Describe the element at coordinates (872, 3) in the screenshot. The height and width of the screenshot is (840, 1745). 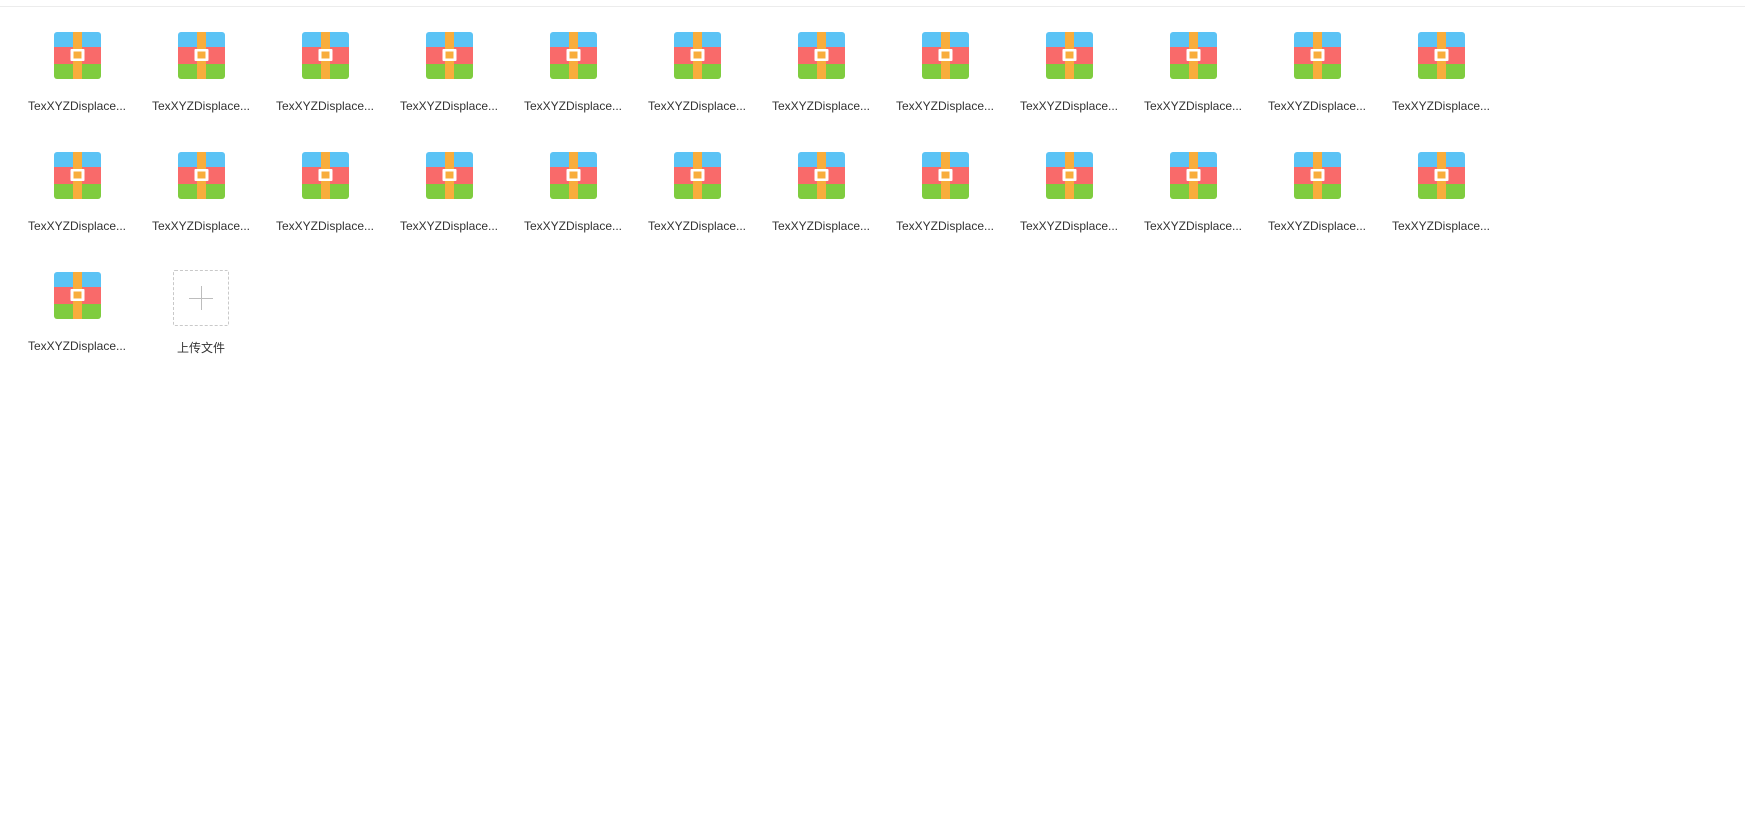
I see `top-divider` at that location.